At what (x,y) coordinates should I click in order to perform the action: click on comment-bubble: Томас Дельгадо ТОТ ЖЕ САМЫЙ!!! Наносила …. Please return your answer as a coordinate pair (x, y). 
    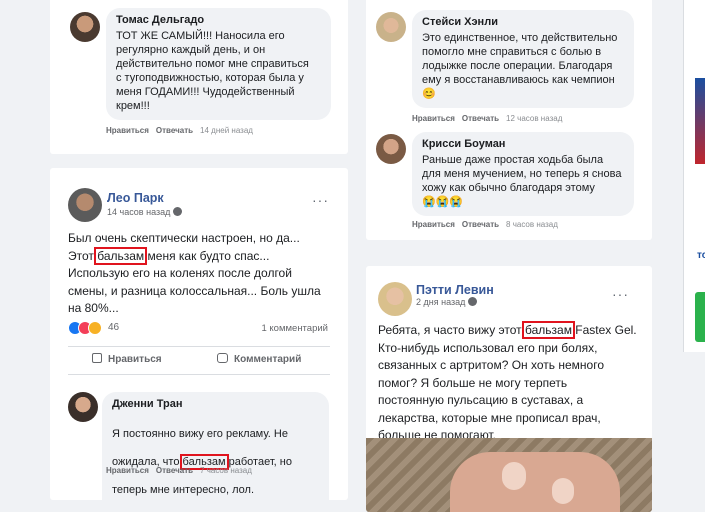
    Looking at the image, I should click on (218, 64).